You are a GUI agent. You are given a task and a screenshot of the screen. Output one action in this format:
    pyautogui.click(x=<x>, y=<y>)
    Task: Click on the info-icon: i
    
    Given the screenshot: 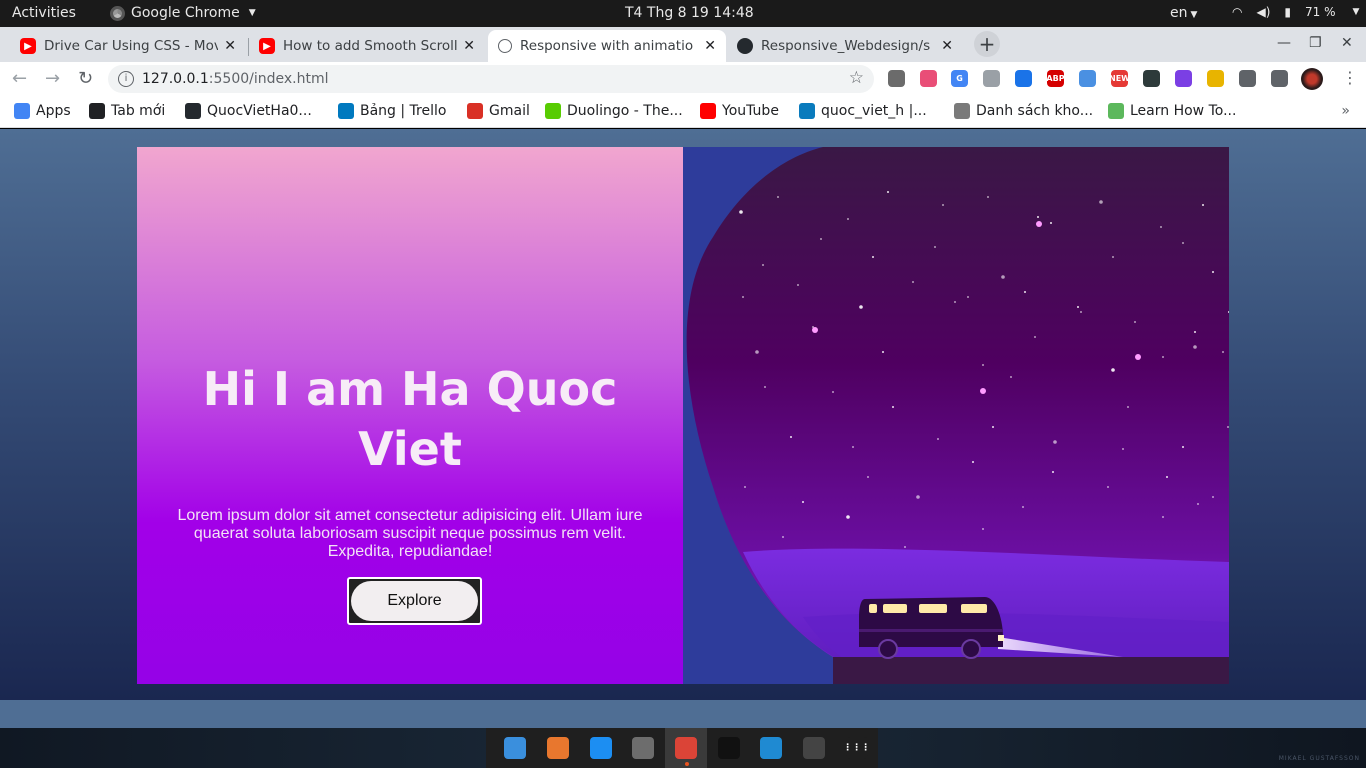 What is the action you would take?
    pyautogui.click(x=126, y=79)
    